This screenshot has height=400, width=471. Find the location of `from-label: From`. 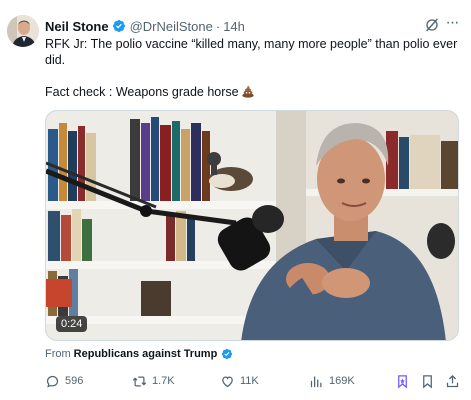

from-label: From is located at coordinates (58, 354).